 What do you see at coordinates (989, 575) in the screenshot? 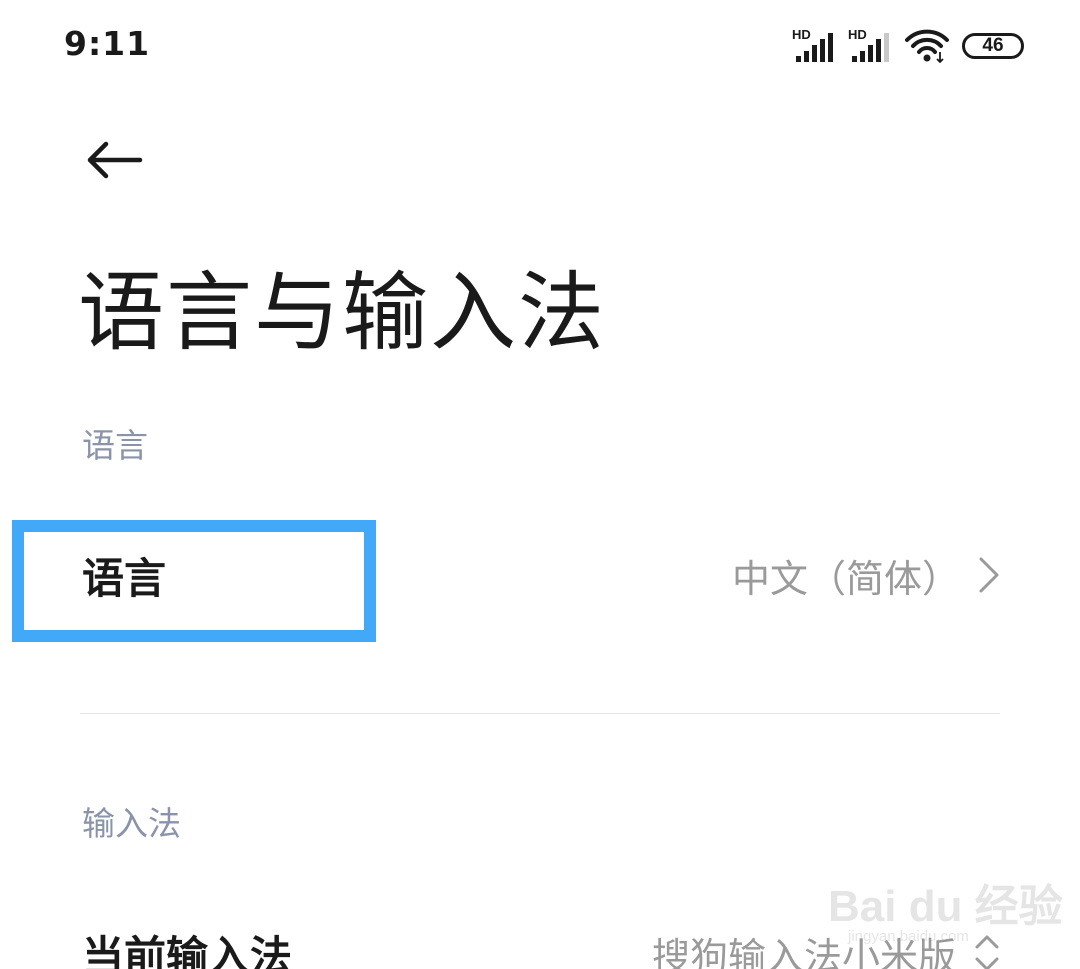
I see `chevron-right-icon` at bounding box center [989, 575].